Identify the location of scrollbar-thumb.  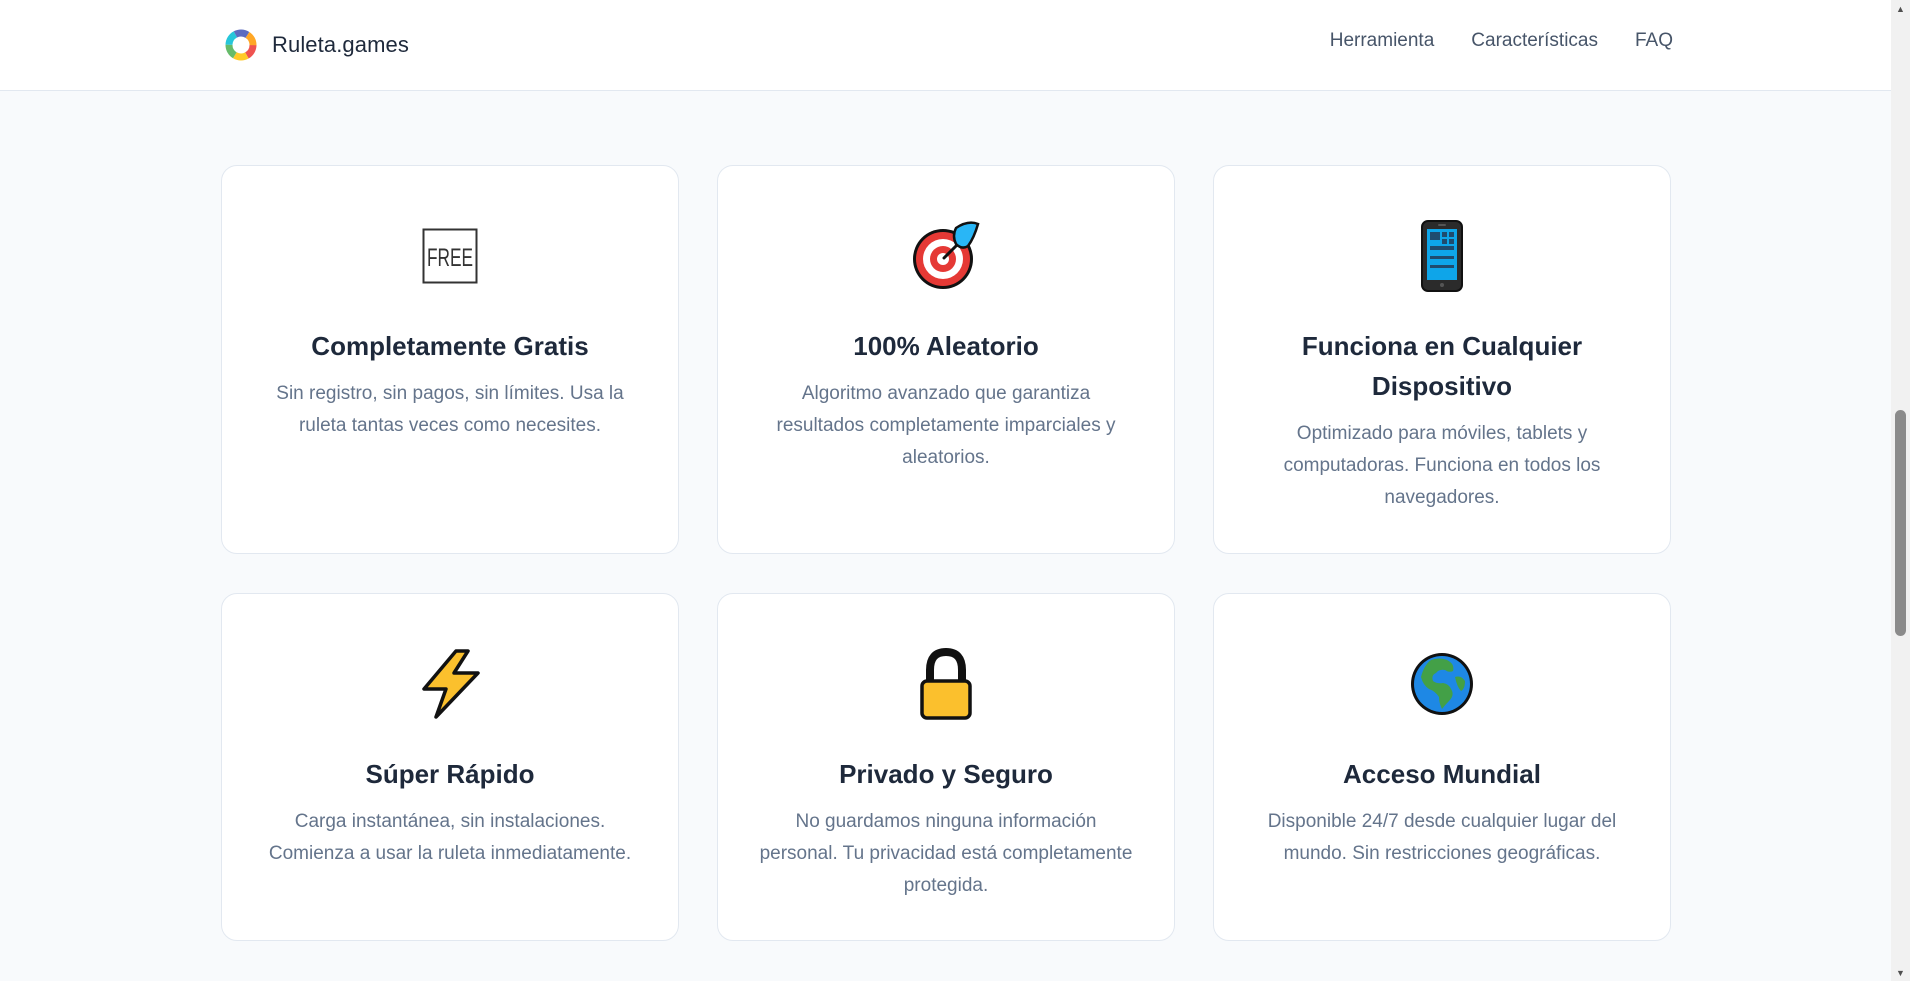
(1900, 523).